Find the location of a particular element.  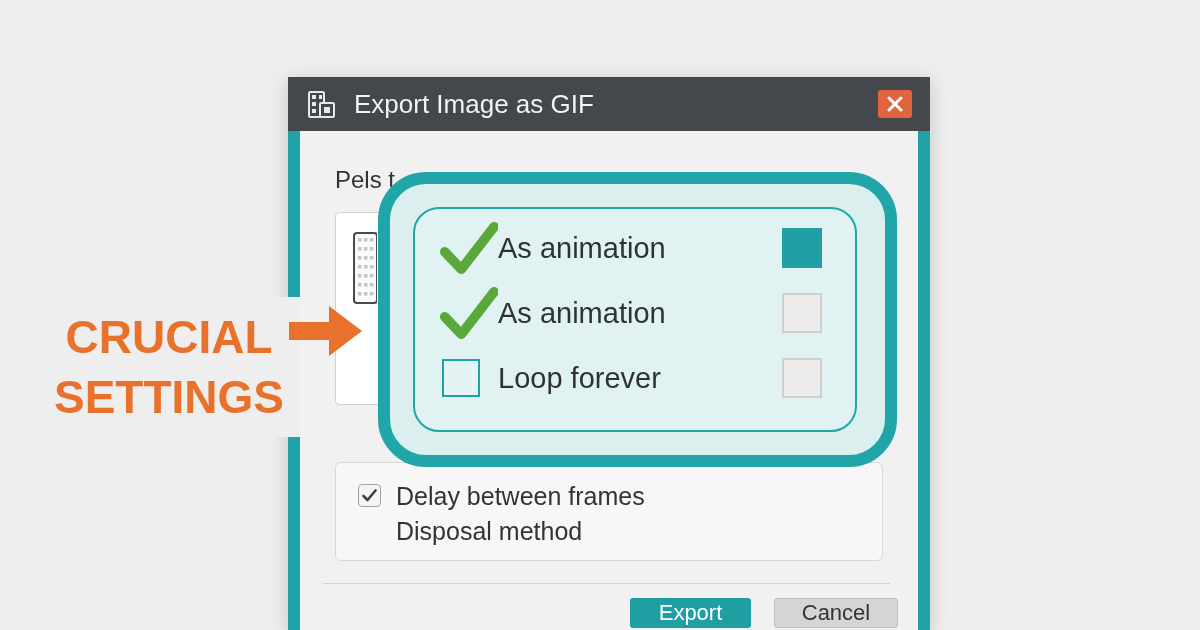

callout-text: CRUCIAL SETTINGS is located at coordinates (169, 367).